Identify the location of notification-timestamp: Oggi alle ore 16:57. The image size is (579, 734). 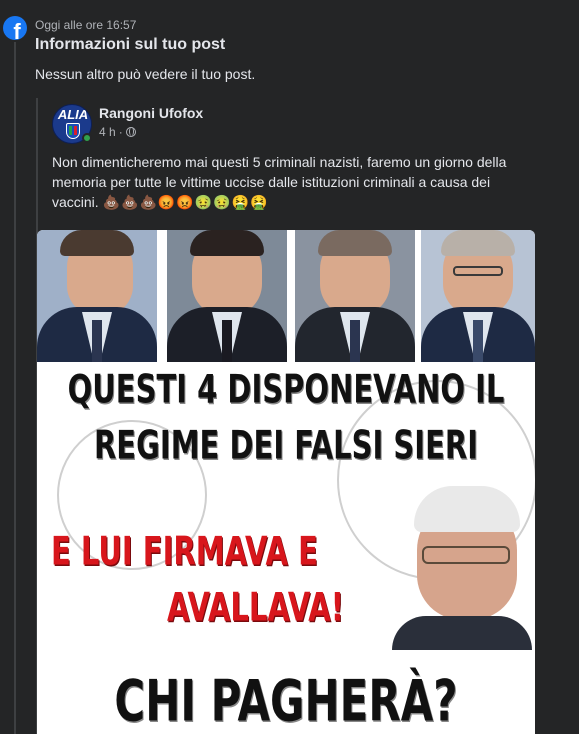
(86, 25).